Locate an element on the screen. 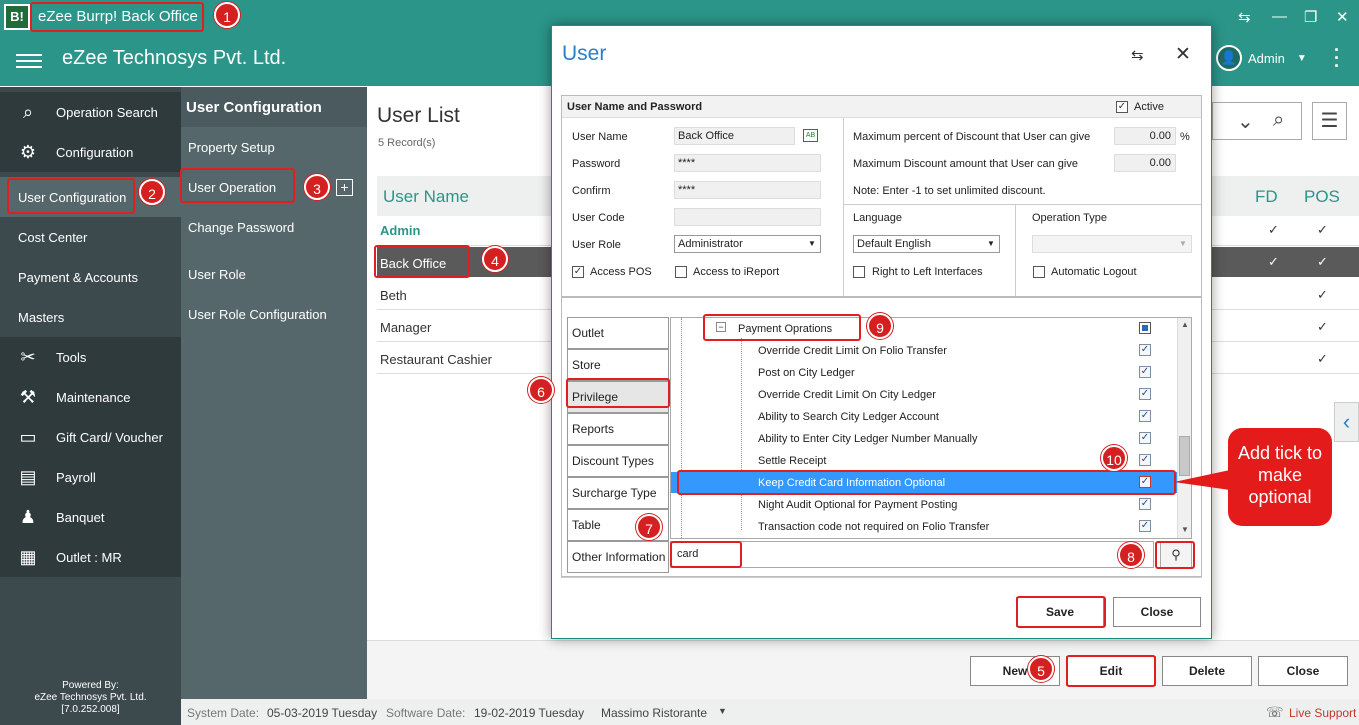 The height and width of the screenshot is (725, 1359). max-amount-field: 0.00 is located at coordinates (1145, 163).